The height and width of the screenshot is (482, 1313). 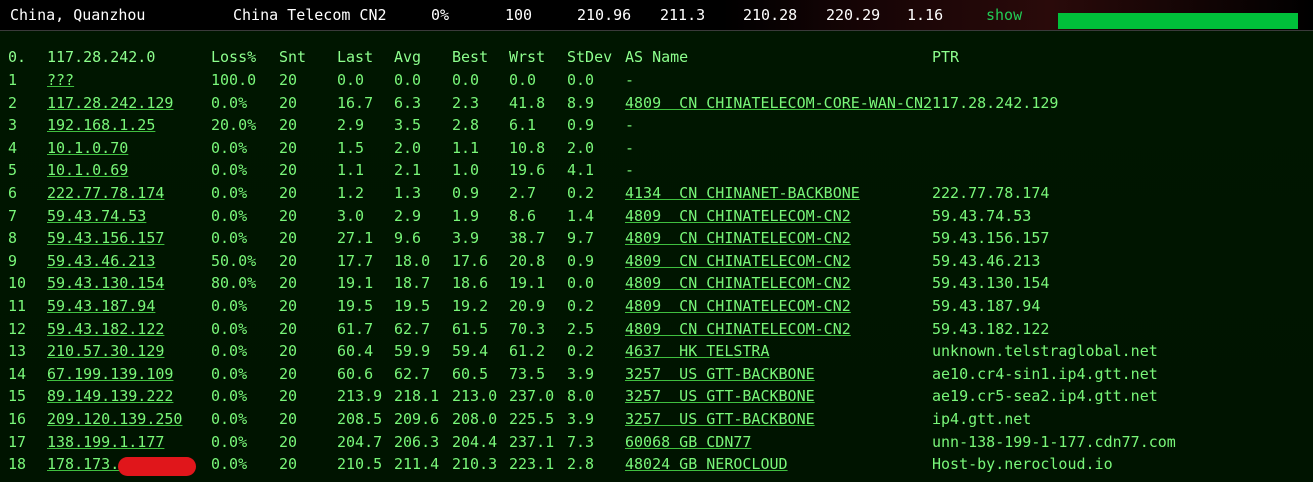 What do you see at coordinates (355, 102) in the screenshot?
I see `hop-last: 16.7` at bounding box center [355, 102].